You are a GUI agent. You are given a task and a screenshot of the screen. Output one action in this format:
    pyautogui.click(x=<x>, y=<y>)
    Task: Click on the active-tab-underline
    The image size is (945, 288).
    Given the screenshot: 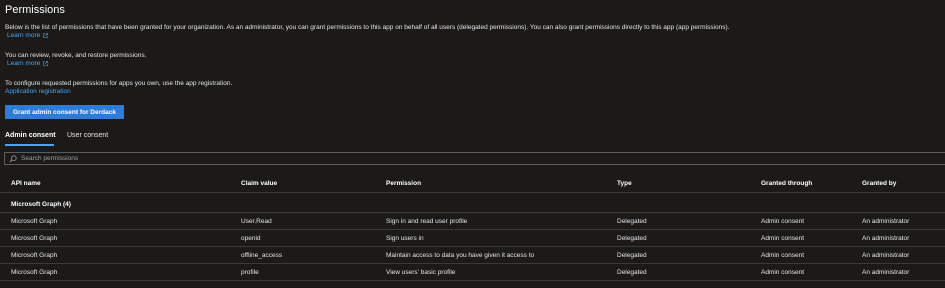 What is the action you would take?
    pyautogui.click(x=29, y=145)
    